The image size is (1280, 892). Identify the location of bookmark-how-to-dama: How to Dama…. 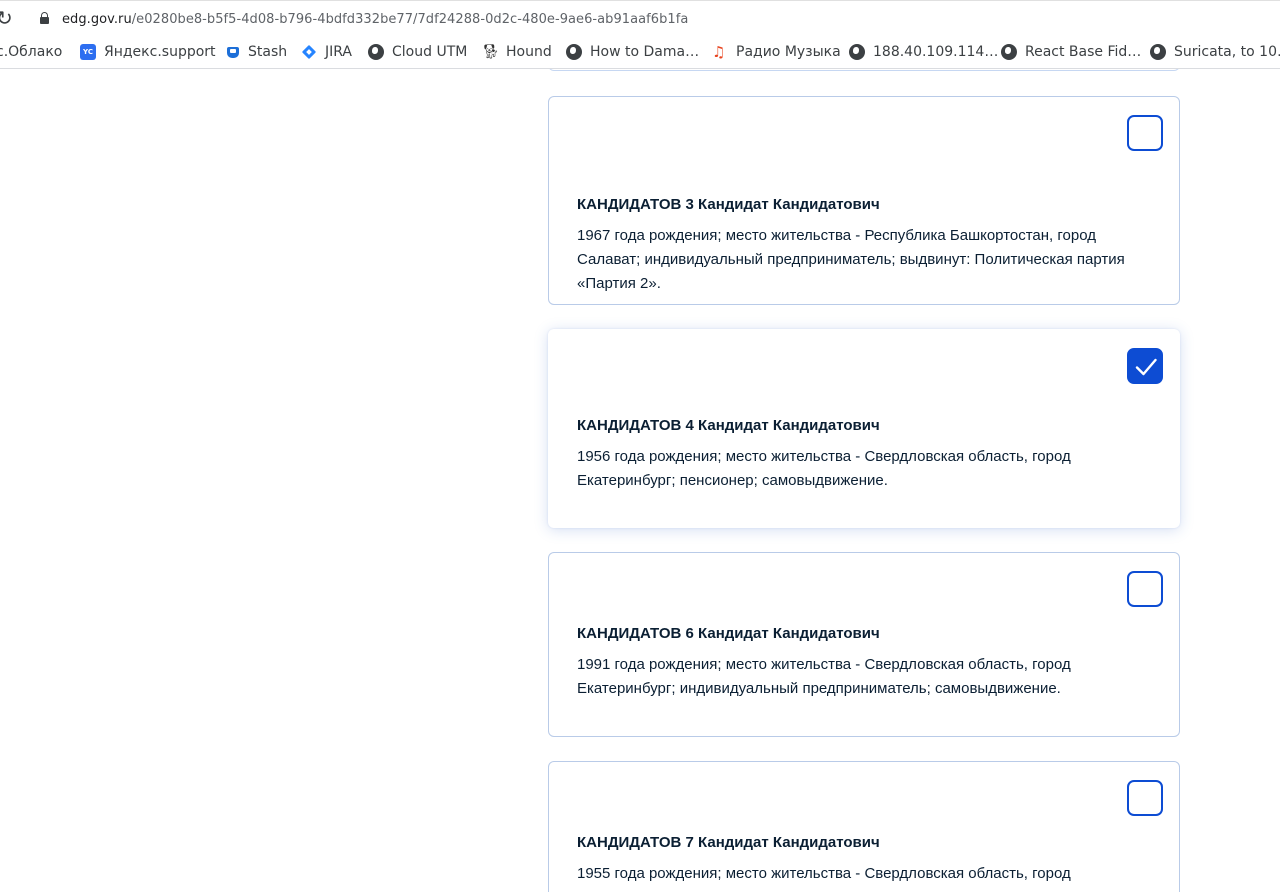
(632, 52).